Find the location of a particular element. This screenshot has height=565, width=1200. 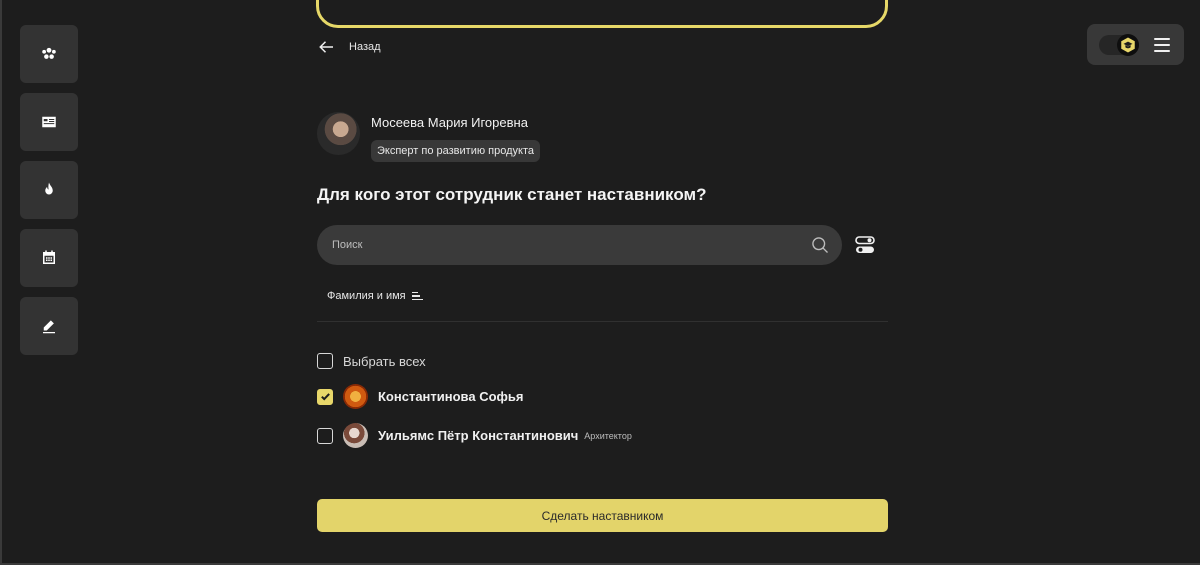

select-all-checkbox is located at coordinates (325, 361).